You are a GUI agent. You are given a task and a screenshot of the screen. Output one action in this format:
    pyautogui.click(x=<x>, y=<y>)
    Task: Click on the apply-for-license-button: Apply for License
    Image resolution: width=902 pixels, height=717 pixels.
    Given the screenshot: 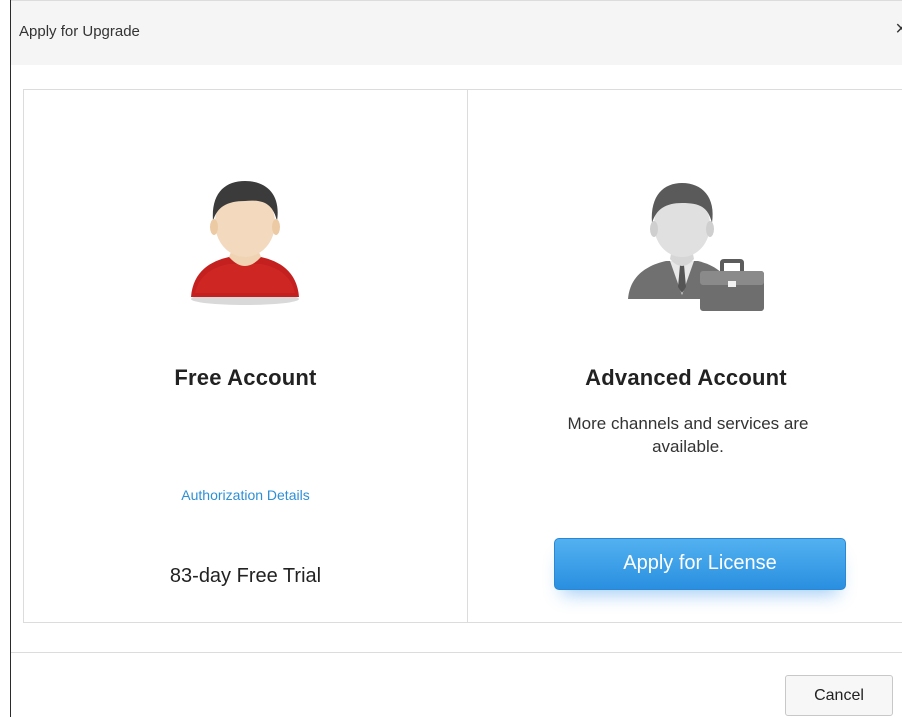 What is the action you would take?
    pyautogui.click(x=700, y=564)
    